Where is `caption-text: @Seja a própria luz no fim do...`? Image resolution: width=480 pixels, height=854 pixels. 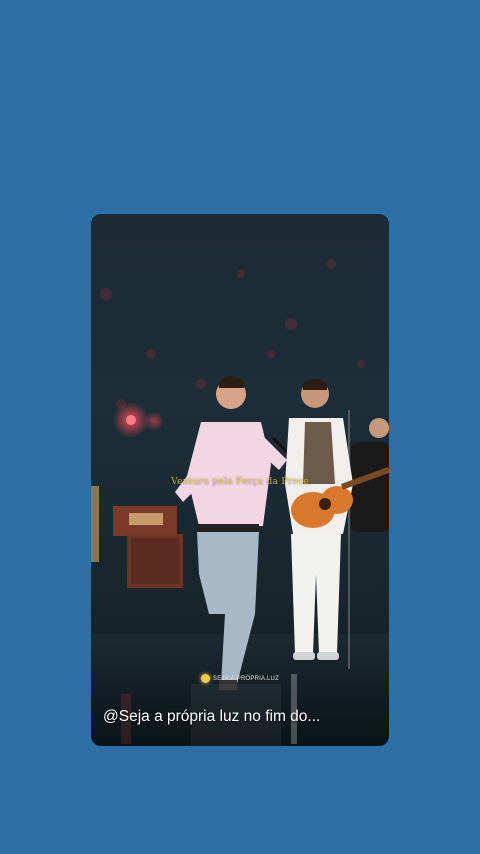 caption-text: @Seja a própria luz no fim do... is located at coordinates (241, 717).